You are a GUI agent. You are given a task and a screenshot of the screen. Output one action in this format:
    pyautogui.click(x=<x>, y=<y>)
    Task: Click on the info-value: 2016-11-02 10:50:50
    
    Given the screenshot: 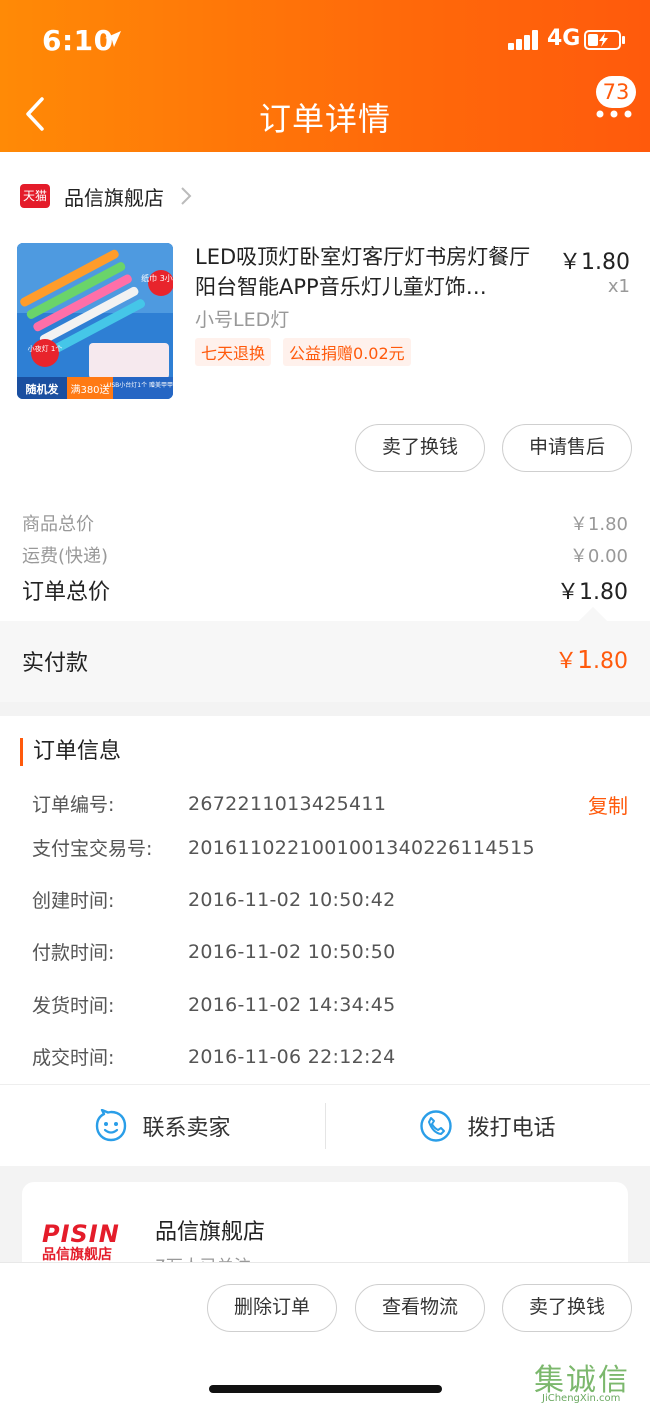 What is the action you would take?
    pyautogui.click(x=292, y=951)
    